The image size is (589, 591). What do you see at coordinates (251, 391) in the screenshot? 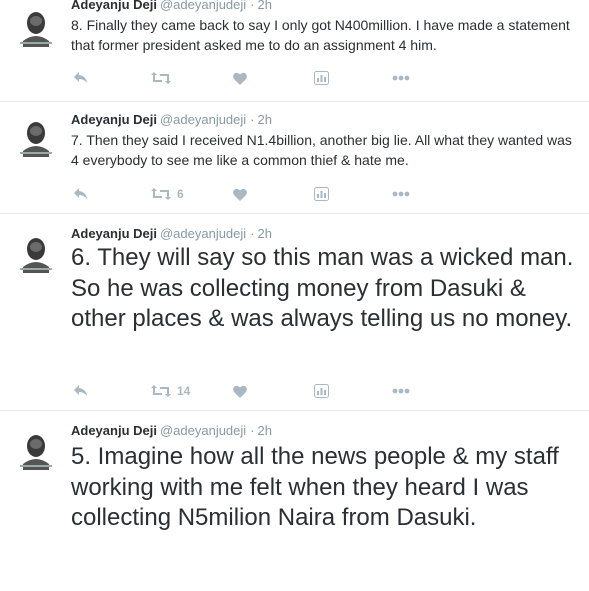
I see `tweet-actions: 14` at bounding box center [251, 391].